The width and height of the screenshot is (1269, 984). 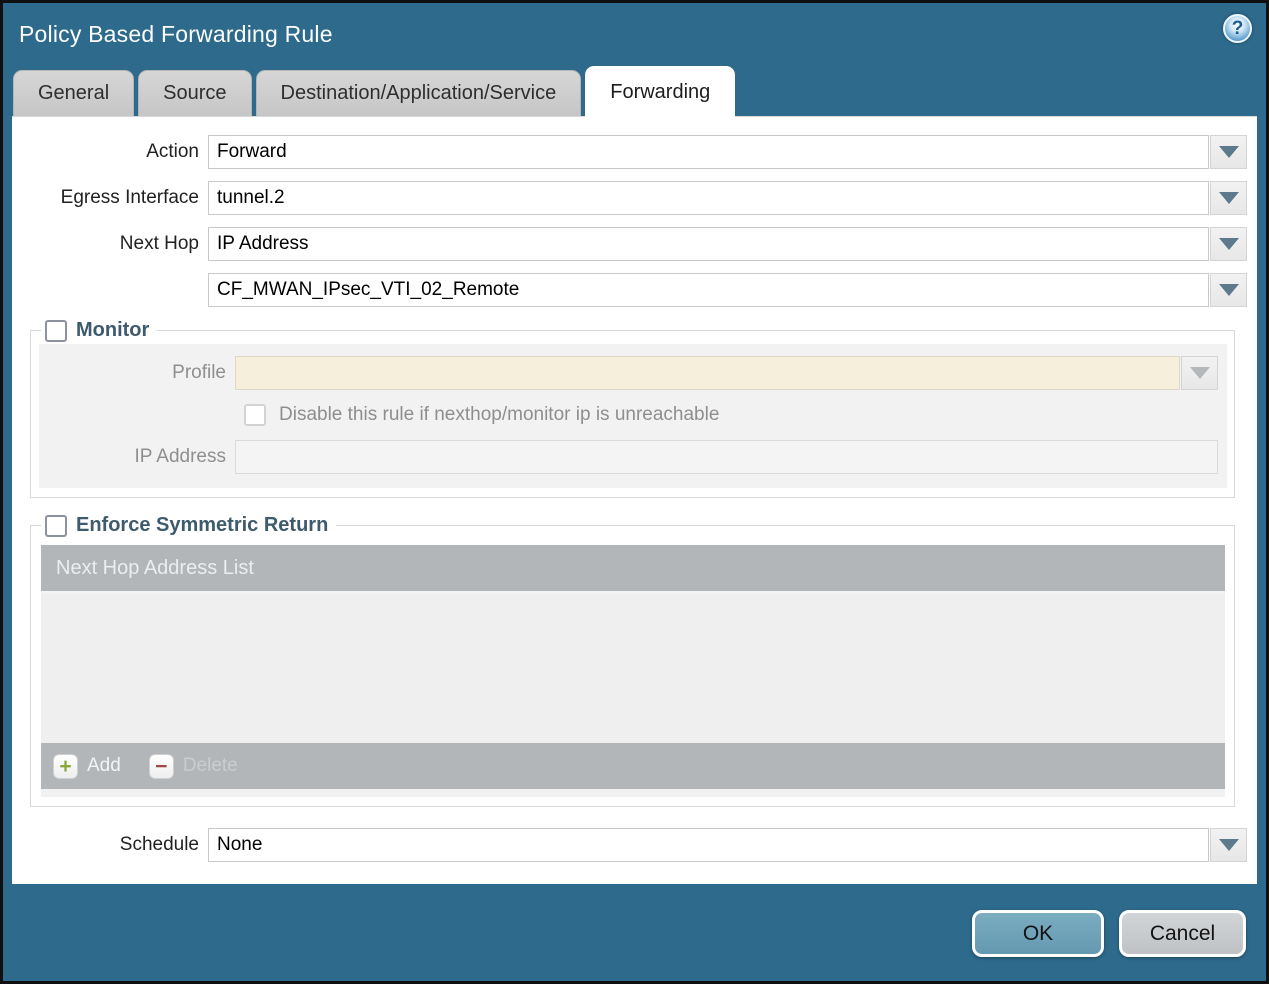 I want to click on next-hop-address-input, so click(x=708, y=290).